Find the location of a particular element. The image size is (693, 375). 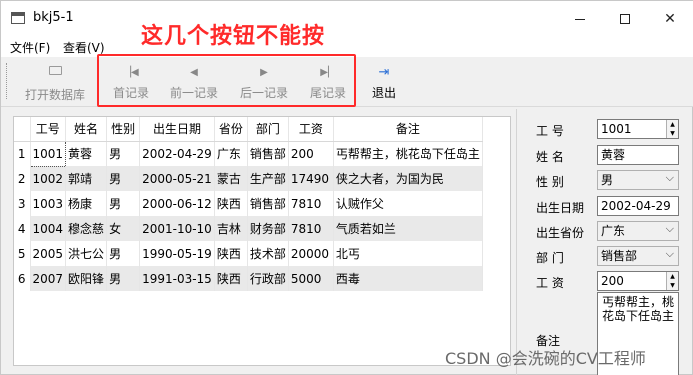

toolbar-grip is located at coordinates (7, 81).